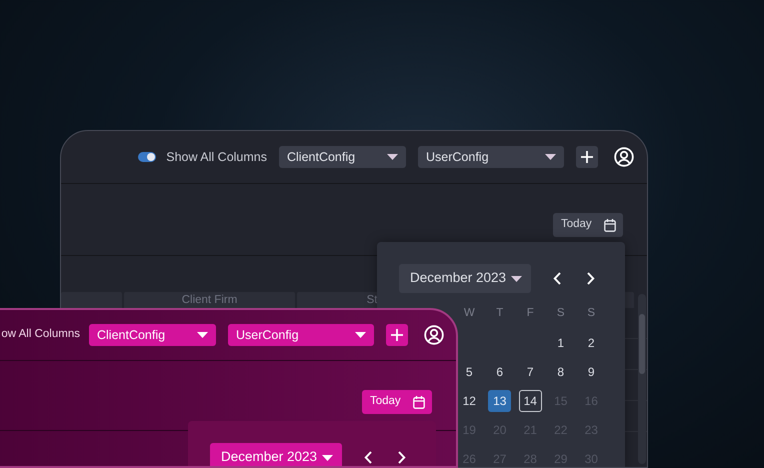 This screenshot has width=764, height=468. What do you see at coordinates (560, 343) in the screenshot?
I see `calendar-day: 1` at bounding box center [560, 343].